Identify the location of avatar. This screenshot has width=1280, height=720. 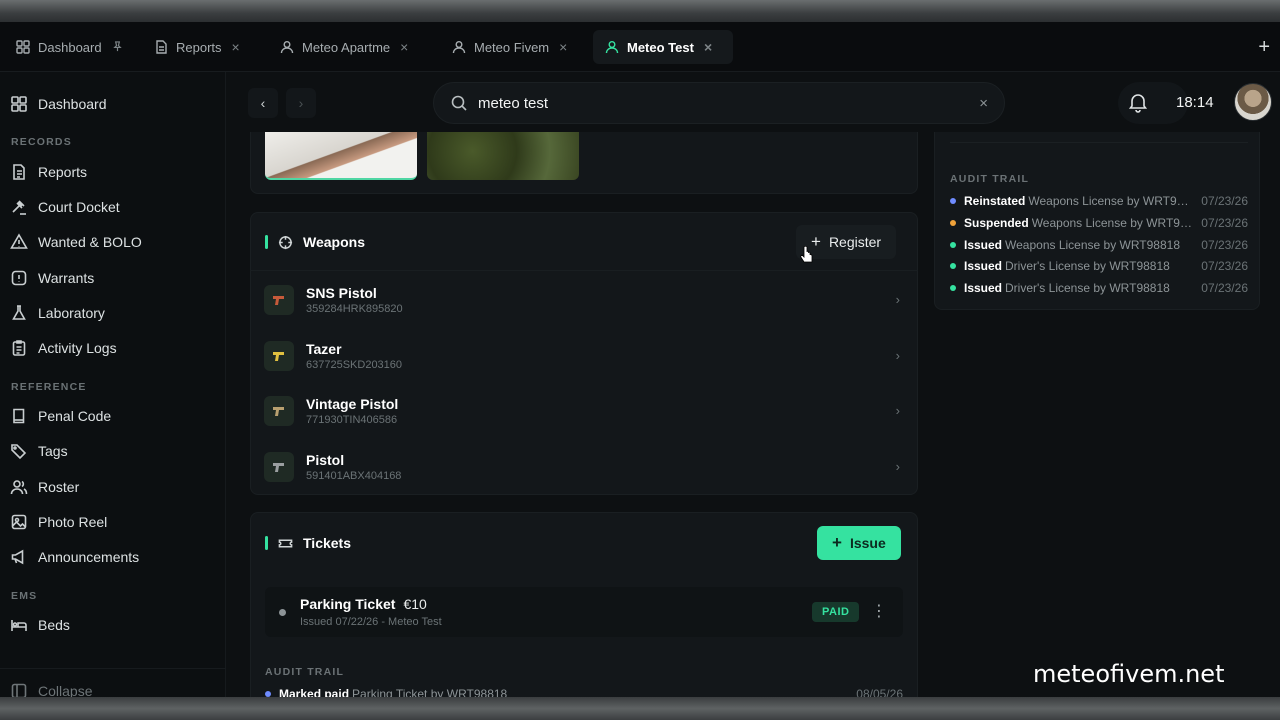
(1253, 102).